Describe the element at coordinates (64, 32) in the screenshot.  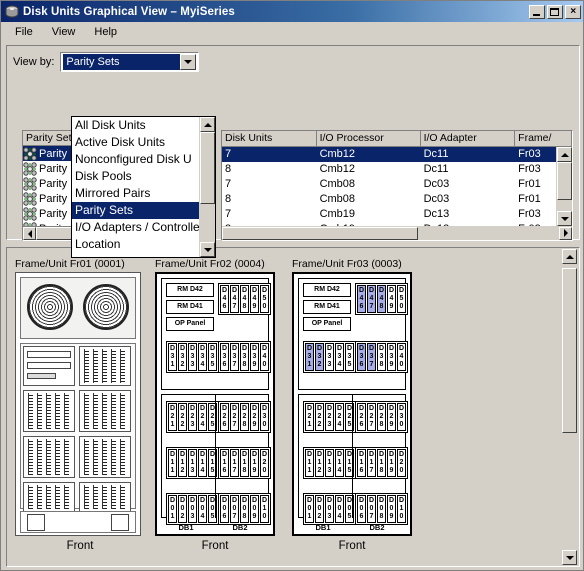
I see `menu-view: View` at that location.